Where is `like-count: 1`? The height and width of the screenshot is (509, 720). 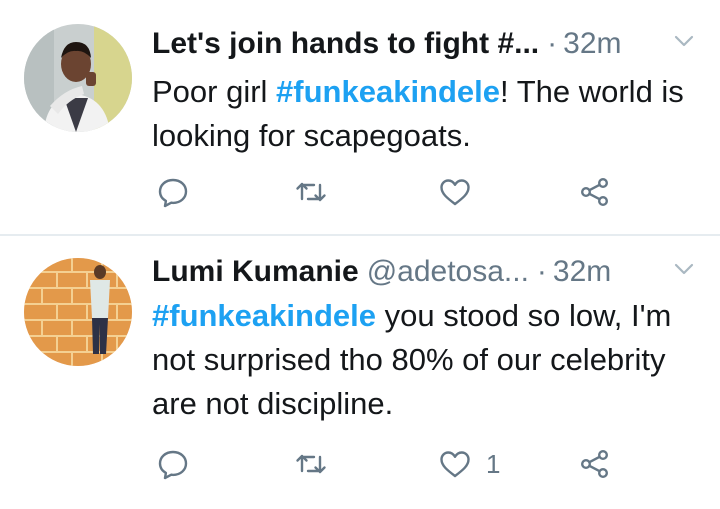 like-count: 1 is located at coordinates (493, 463).